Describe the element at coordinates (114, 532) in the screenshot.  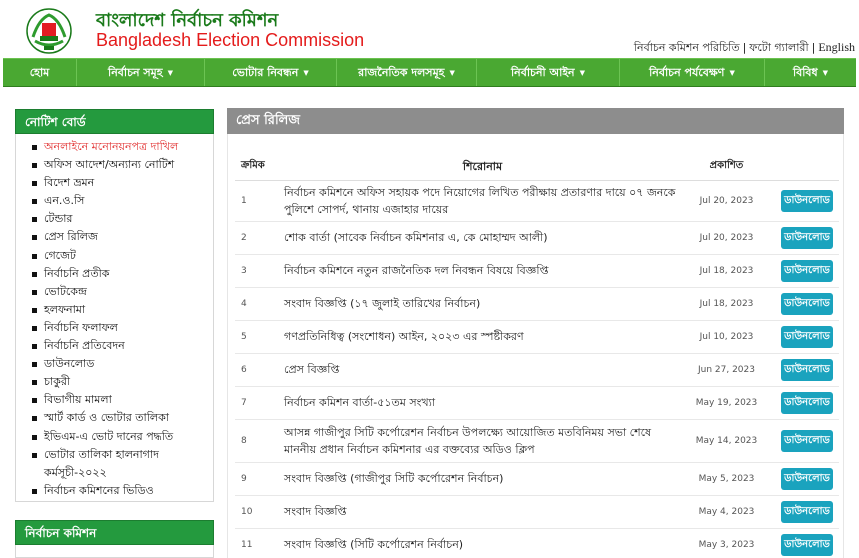
I see `election-commission-heading: নির্বাচন কমিশন` at that location.